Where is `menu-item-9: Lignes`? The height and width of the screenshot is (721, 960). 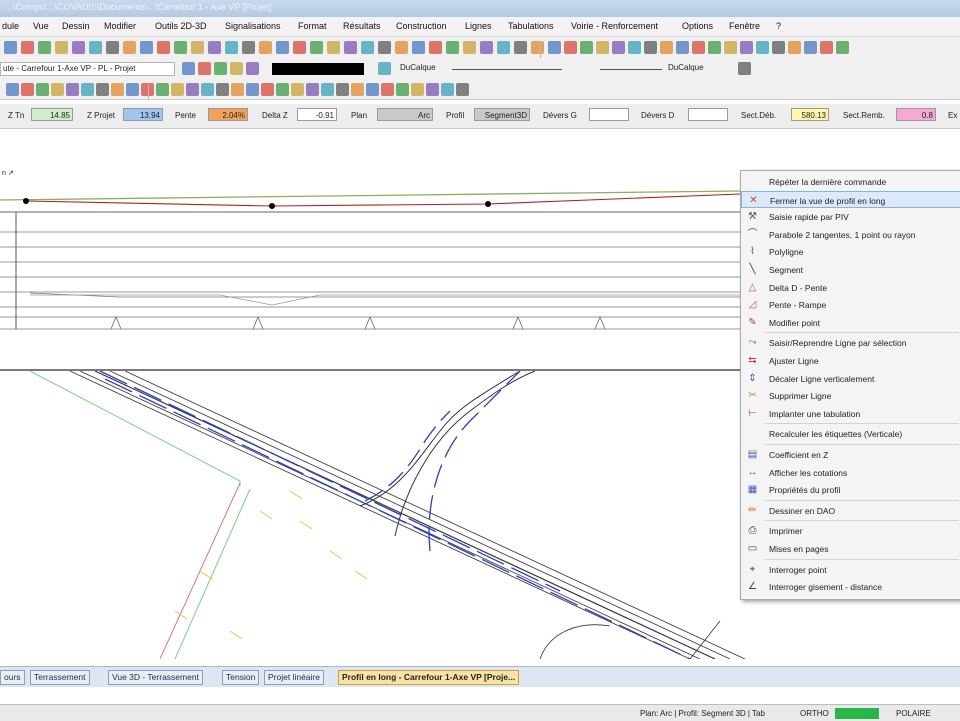
menu-item-9: Lignes is located at coordinates (478, 26).